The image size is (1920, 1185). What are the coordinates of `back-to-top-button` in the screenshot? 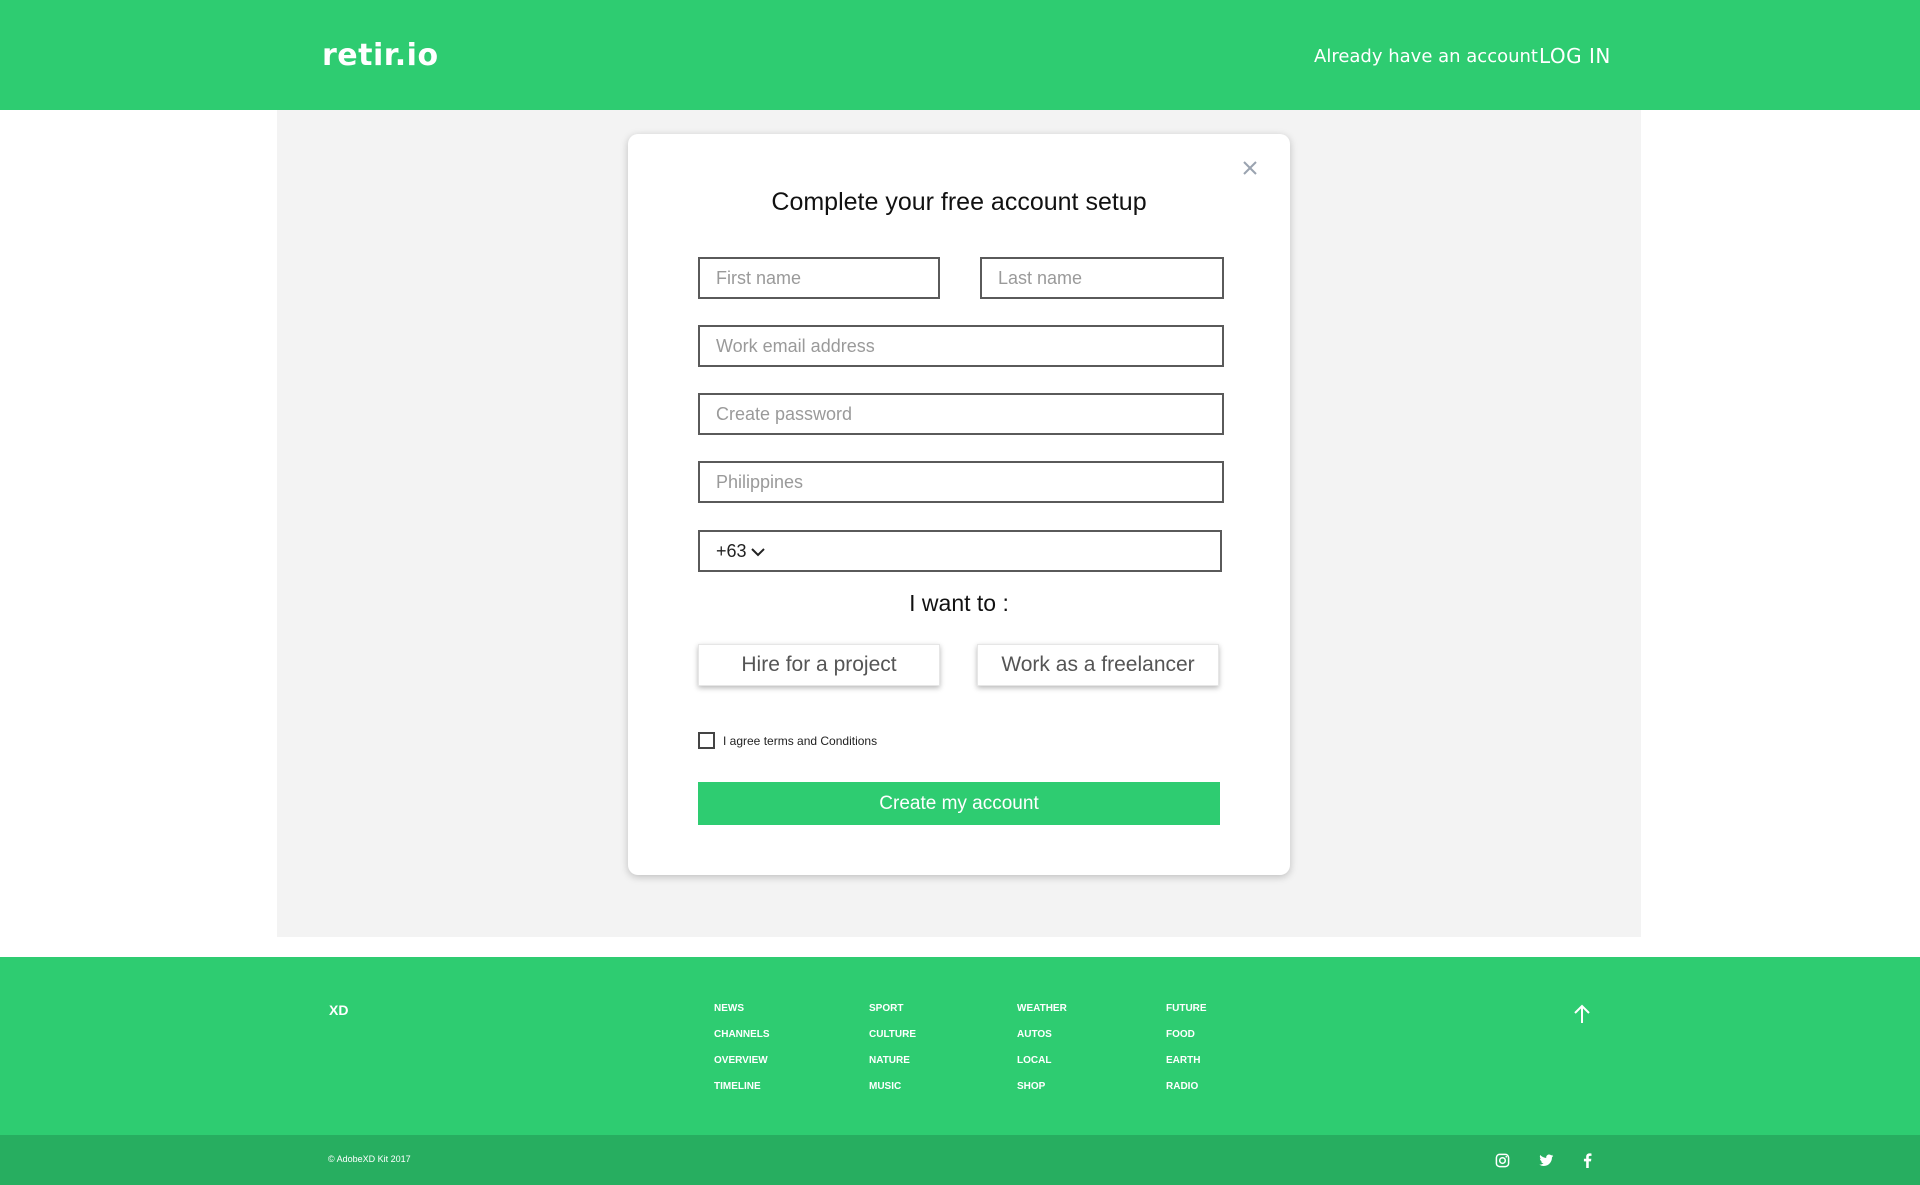 It's located at (1582, 1014).